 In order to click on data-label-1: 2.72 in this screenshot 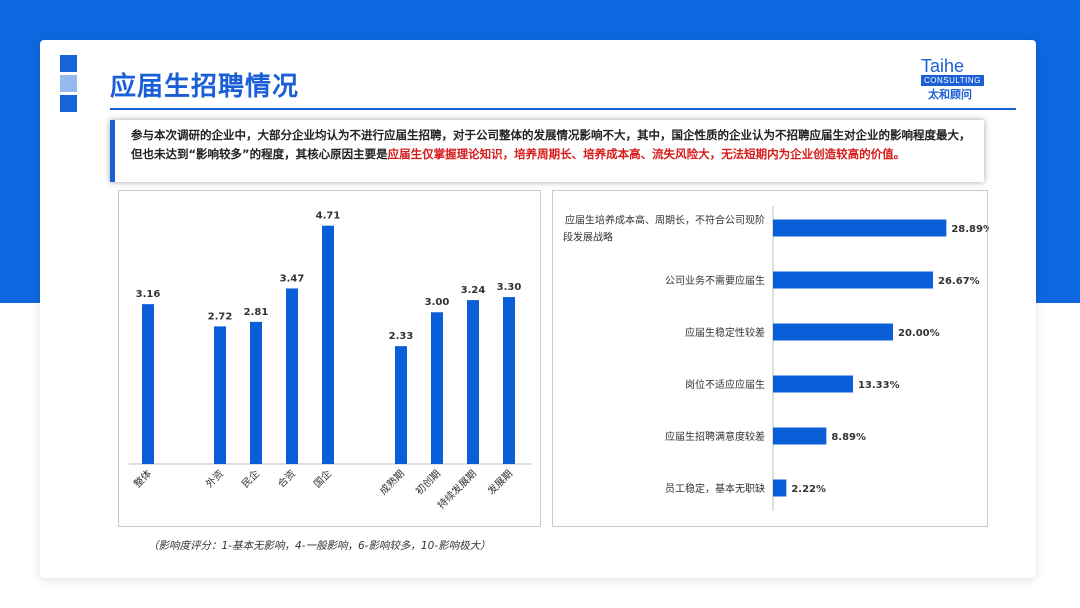, I will do `click(220, 316)`.